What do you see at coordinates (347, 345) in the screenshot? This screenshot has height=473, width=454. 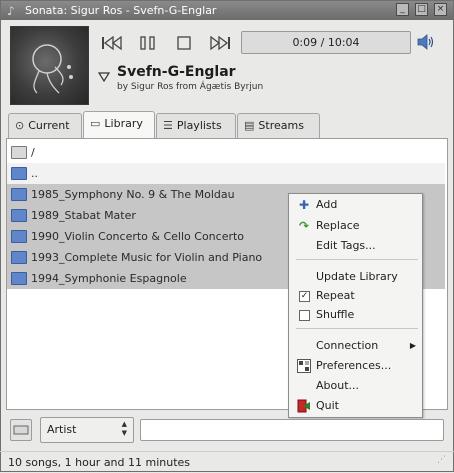 I see `menu-item-label: Connection` at bounding box center [347, 345].